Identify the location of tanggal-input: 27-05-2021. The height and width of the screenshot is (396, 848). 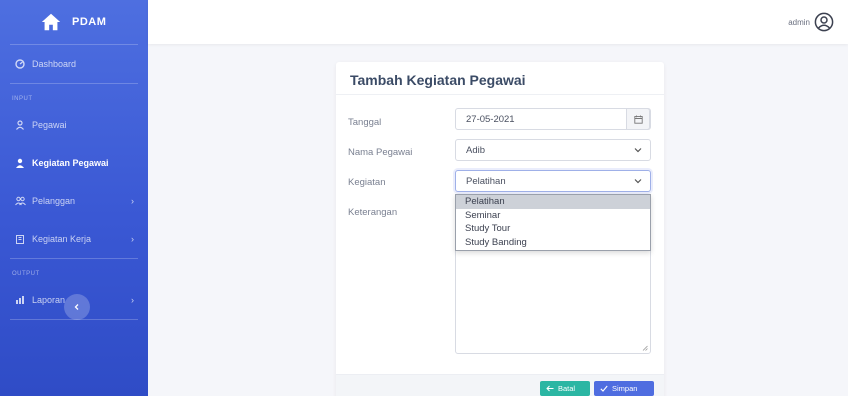
(553, 119).